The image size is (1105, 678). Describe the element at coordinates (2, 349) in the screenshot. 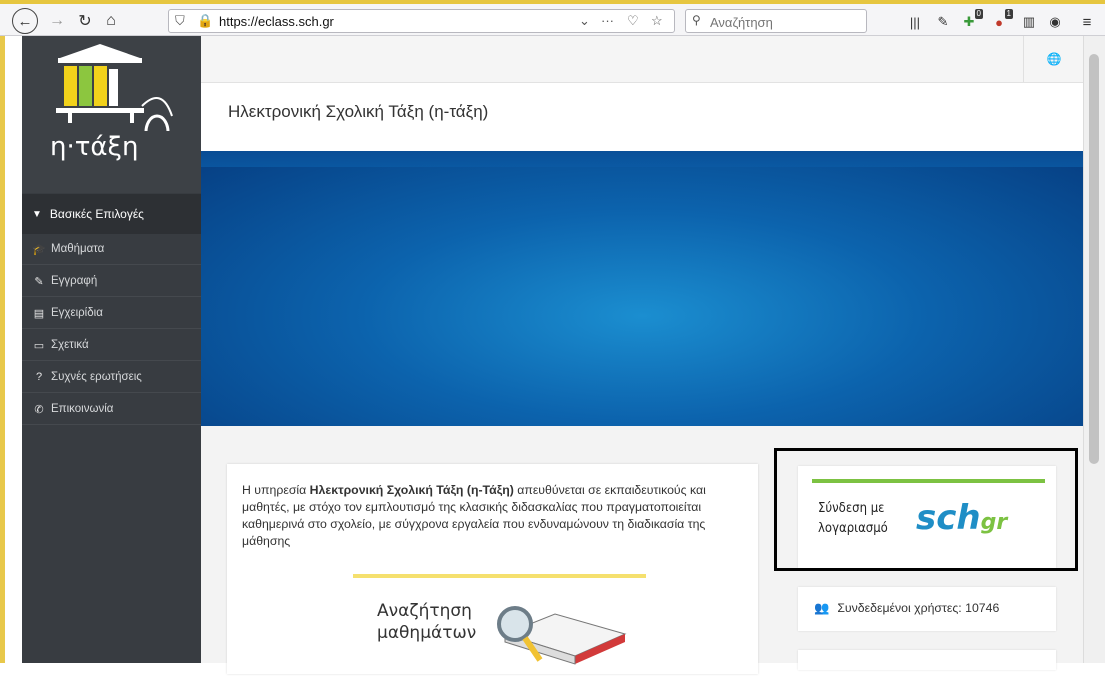

I see `window-accent` at that location.